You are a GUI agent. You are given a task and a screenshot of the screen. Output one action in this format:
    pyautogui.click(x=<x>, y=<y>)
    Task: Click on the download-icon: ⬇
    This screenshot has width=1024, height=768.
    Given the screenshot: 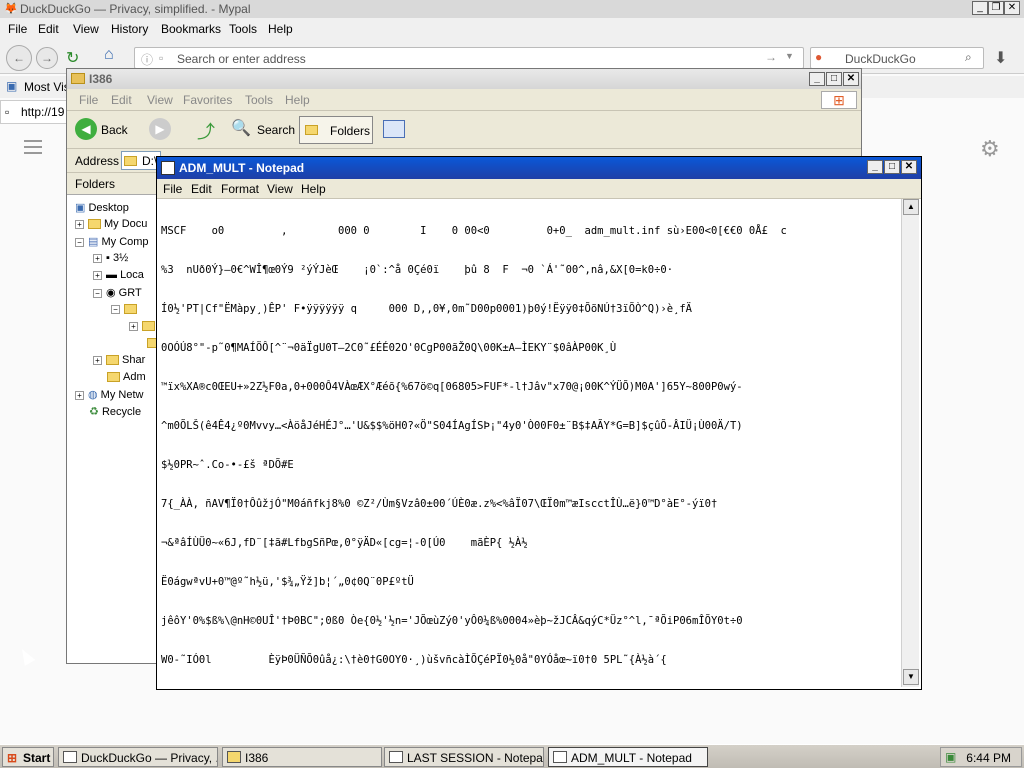 What is the action you would take?
    pyautogui.click(x=1000, y=58)
    